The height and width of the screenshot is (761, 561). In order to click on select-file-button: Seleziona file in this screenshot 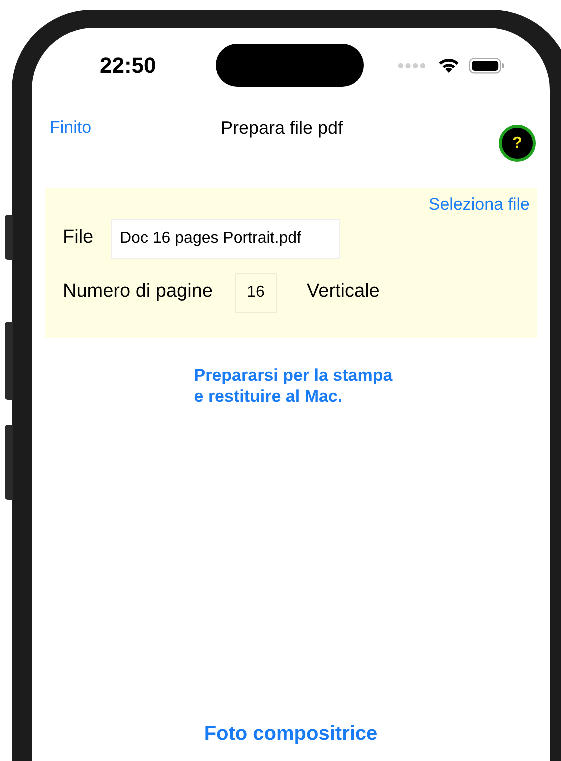, I will do `click(479, 205)`.